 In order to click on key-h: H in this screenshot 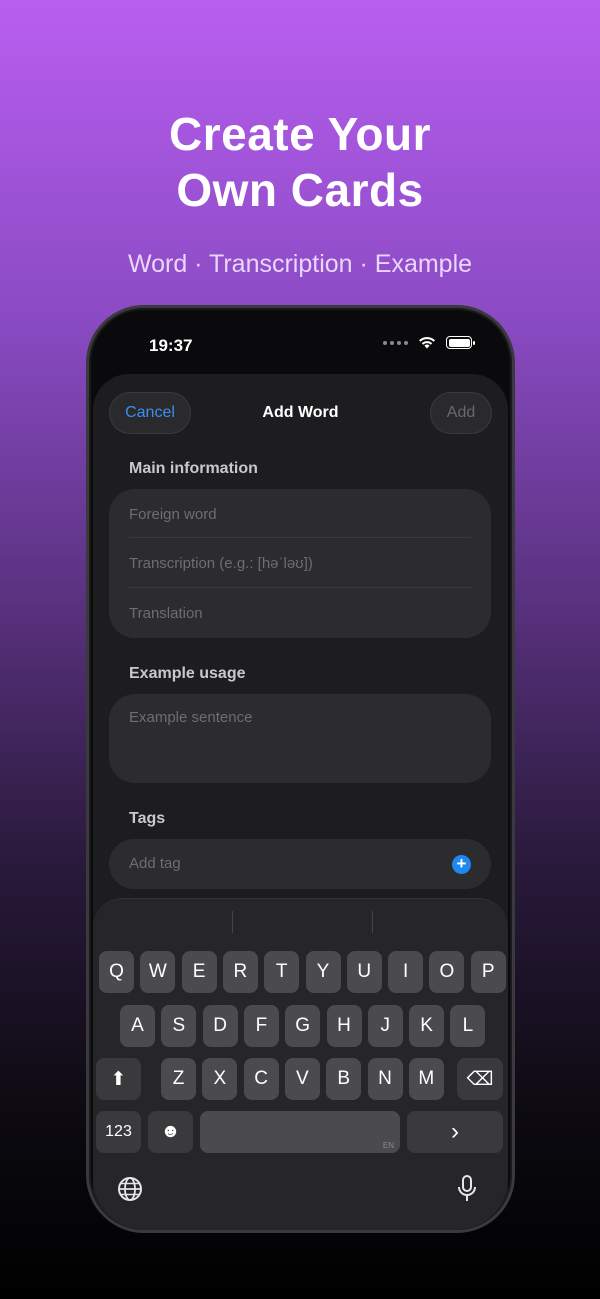, I will do `click(344, 1026)`.